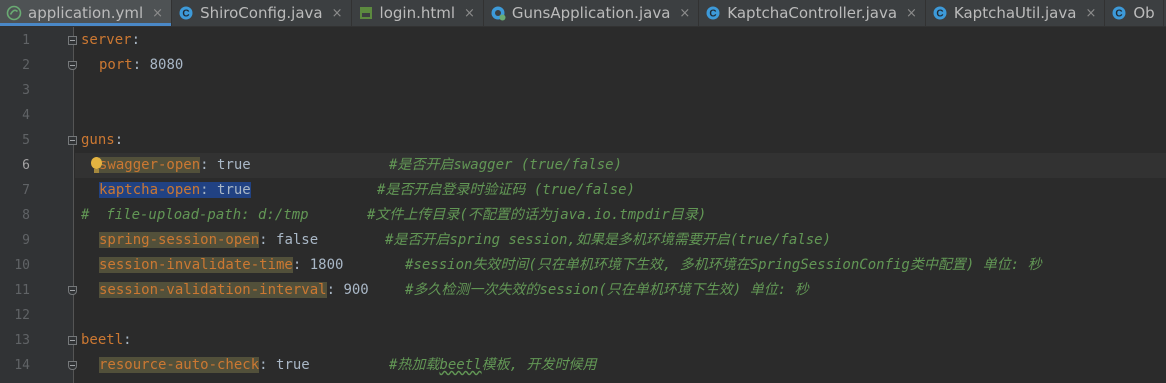  What do you see at coordinates (620, 340) in the screenshot?
I see `code-line: beetl:` at bounding box center [620, 340].